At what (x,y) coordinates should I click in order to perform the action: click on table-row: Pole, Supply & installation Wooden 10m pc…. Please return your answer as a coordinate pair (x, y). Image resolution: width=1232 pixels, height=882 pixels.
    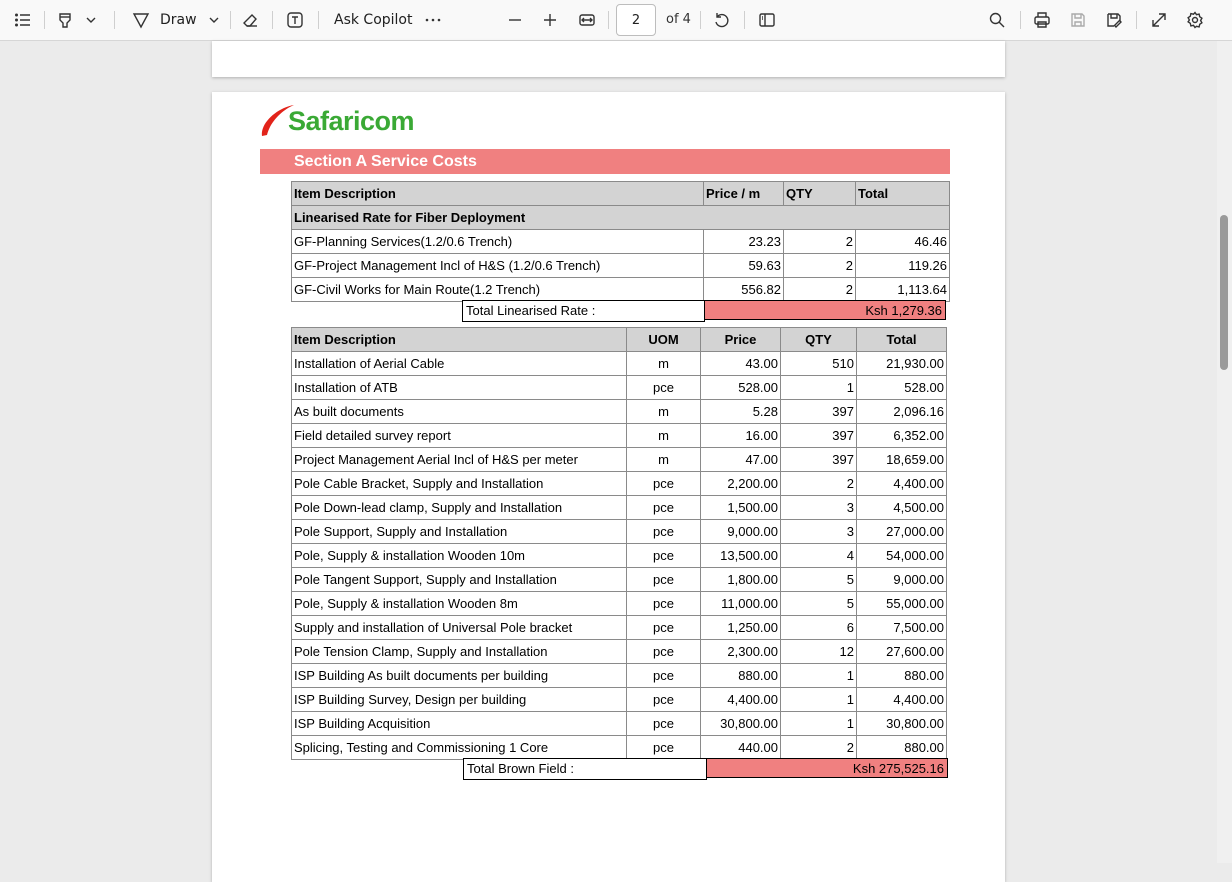
    Looking at the image, I should click on (619, 555).